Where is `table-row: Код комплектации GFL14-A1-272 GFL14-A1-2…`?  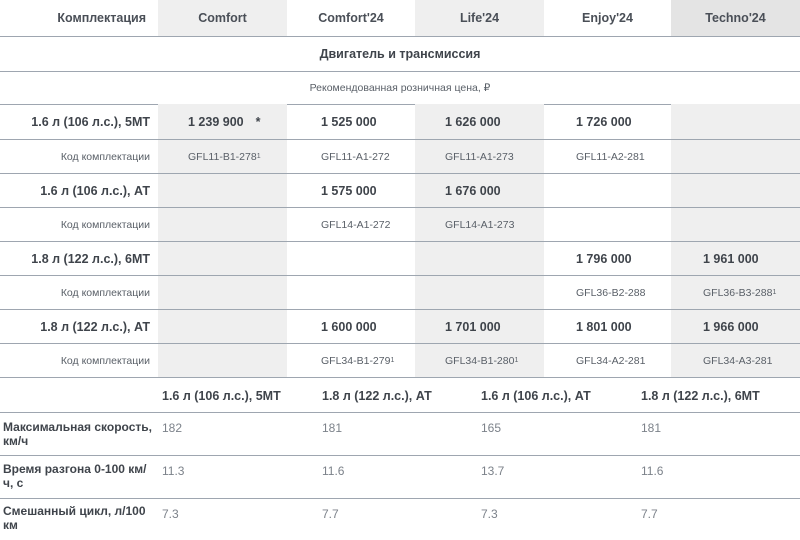
table-row: Код комплектации GFL14-A1-272 GFL14-A1-2… is located at coordinates (400, 225).